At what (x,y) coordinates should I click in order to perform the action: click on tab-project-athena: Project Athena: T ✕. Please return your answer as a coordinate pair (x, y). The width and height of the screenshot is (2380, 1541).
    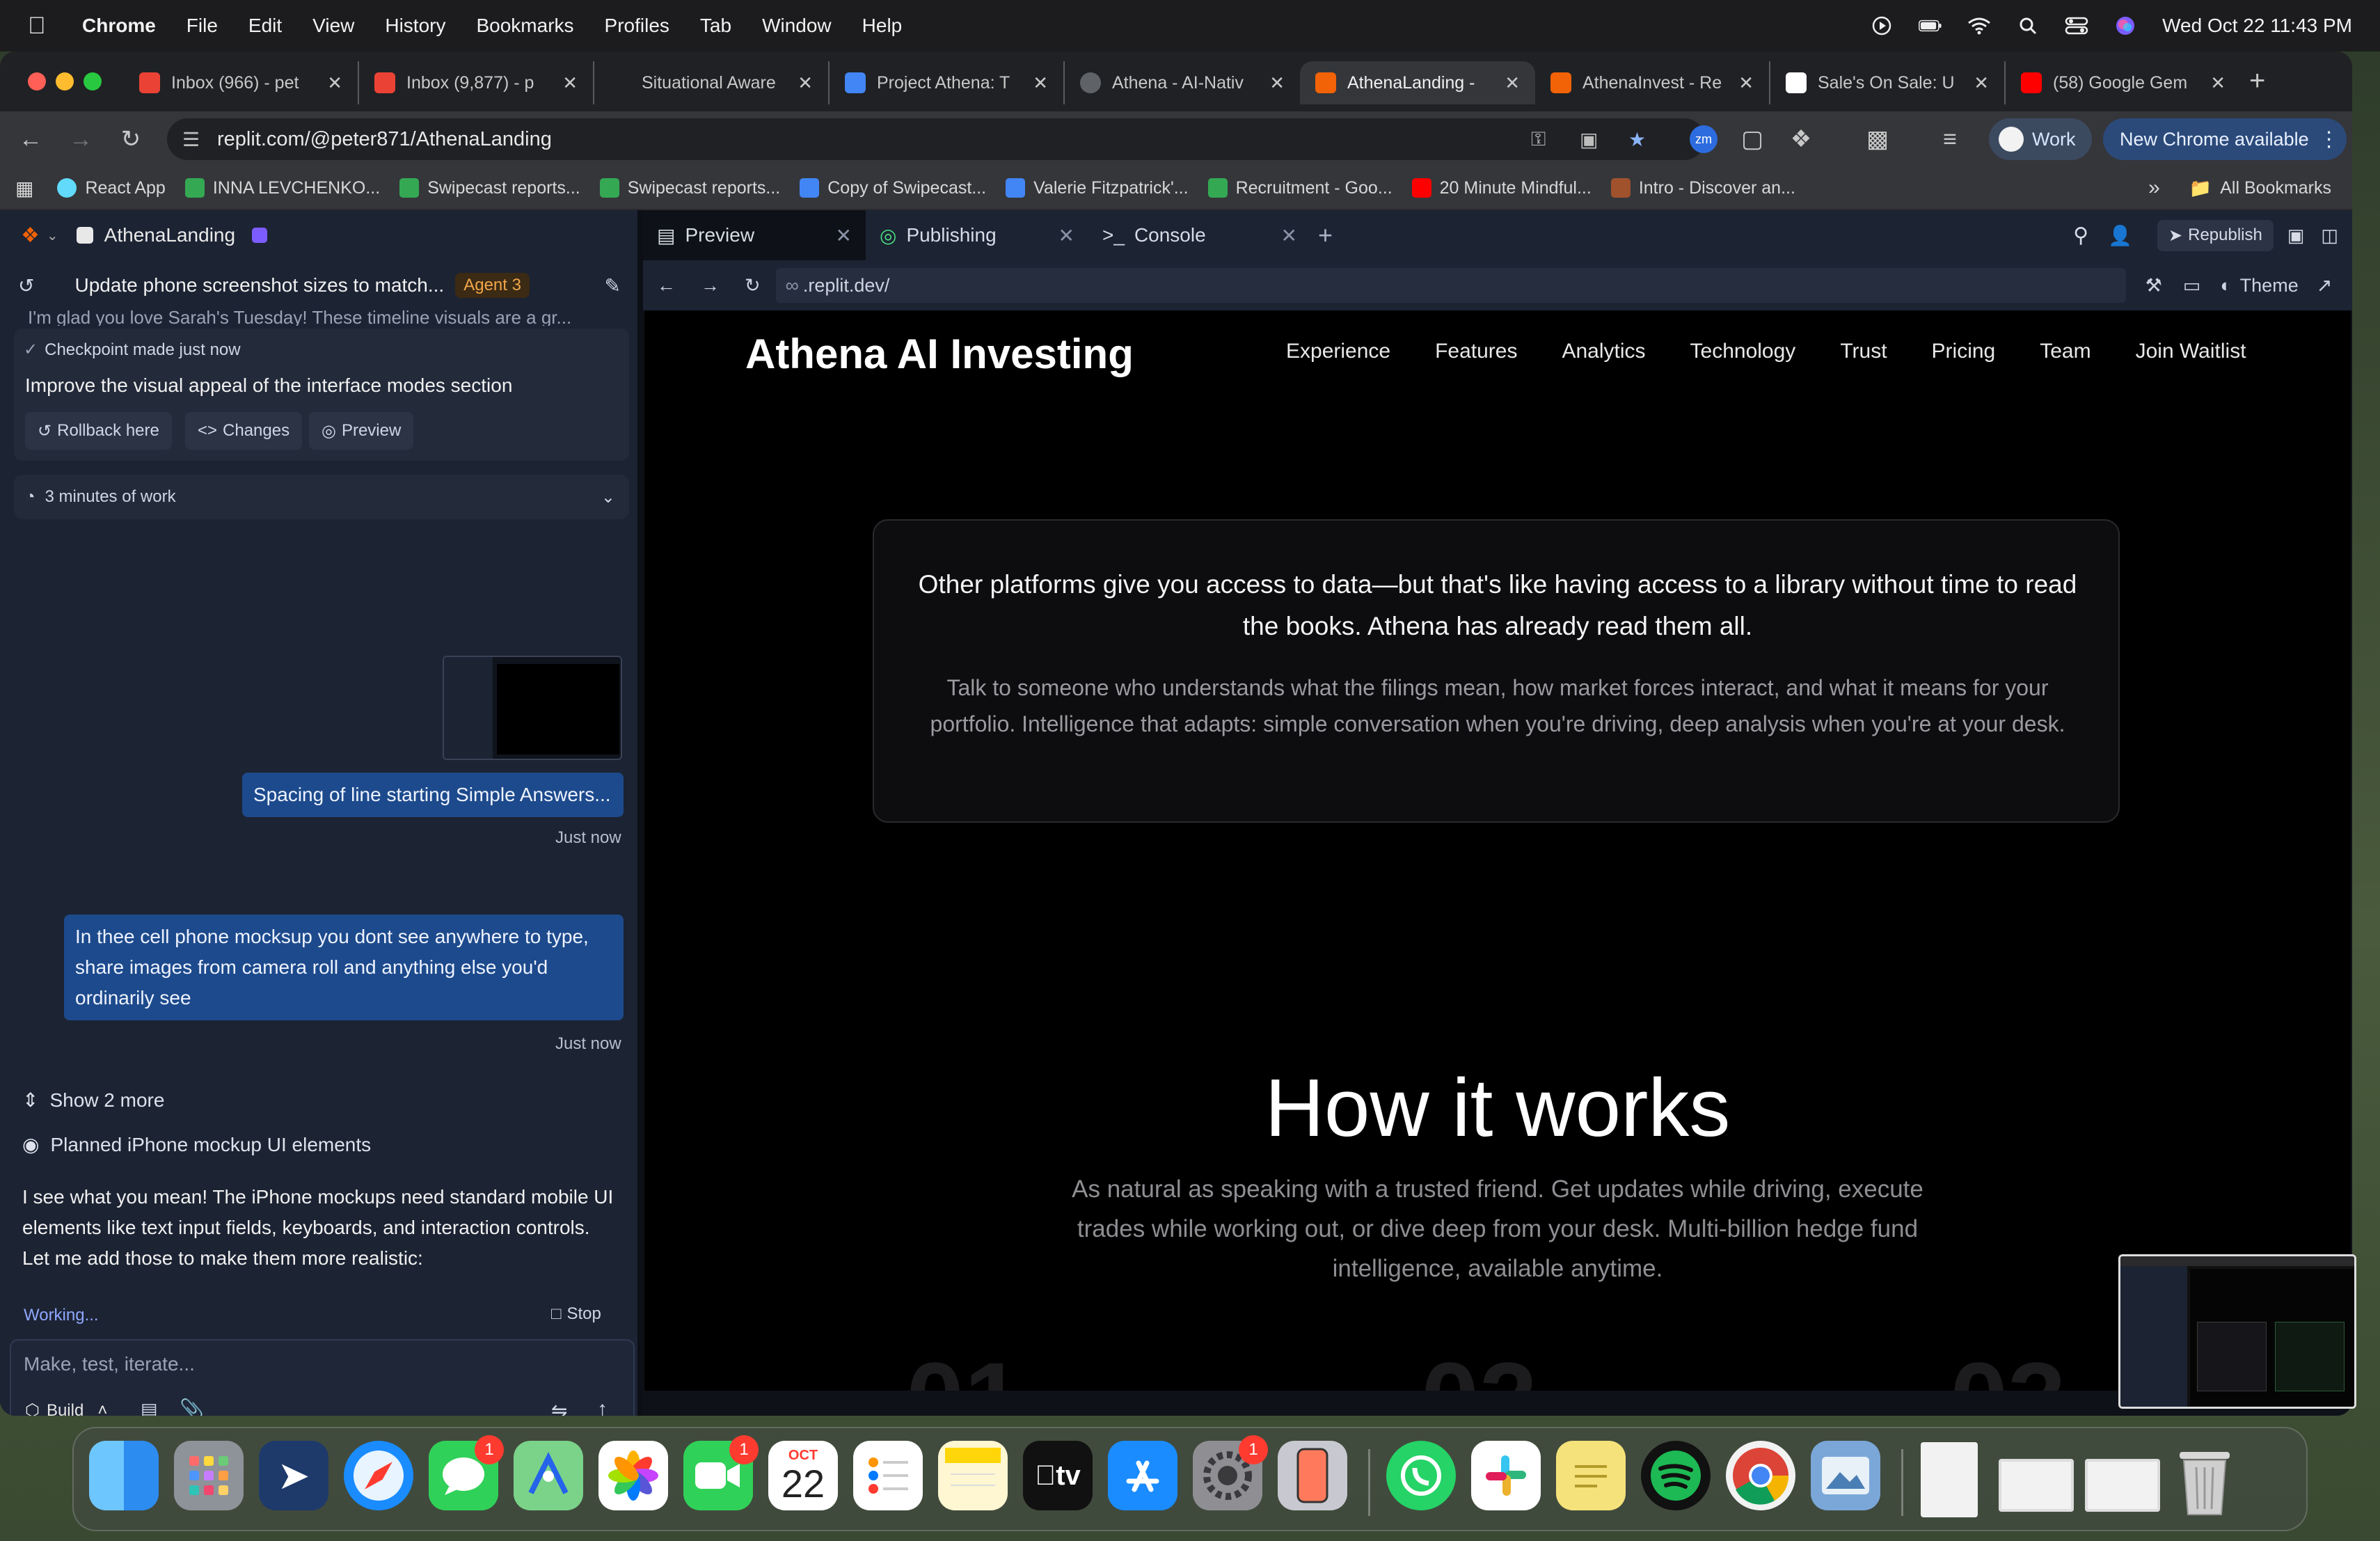
    Looking at the image, I should click on (948, 82).